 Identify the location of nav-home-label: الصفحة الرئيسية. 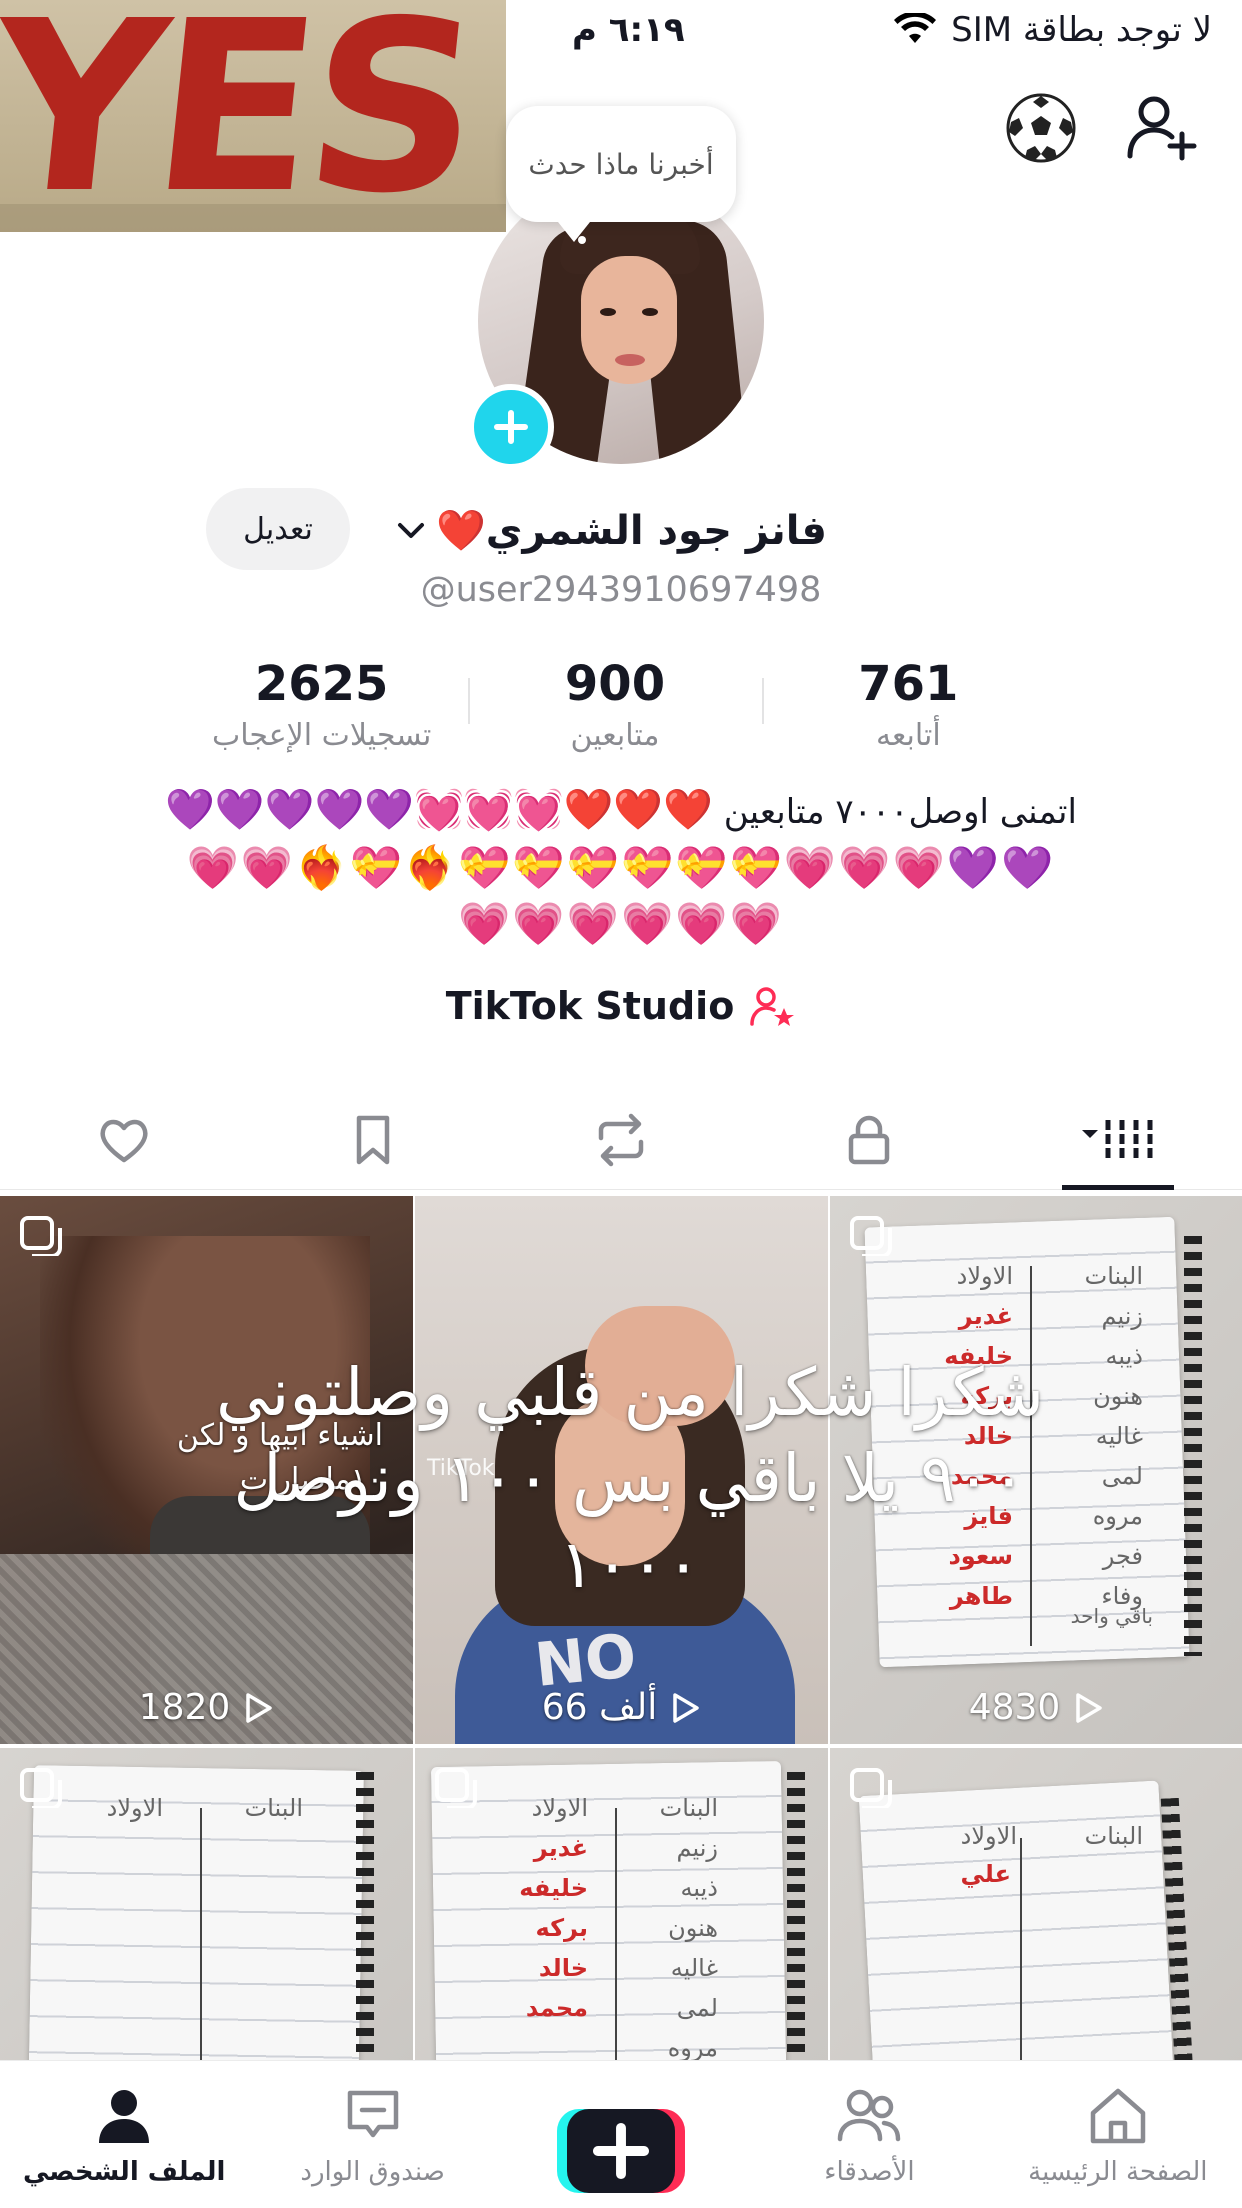
(1118, 2172).